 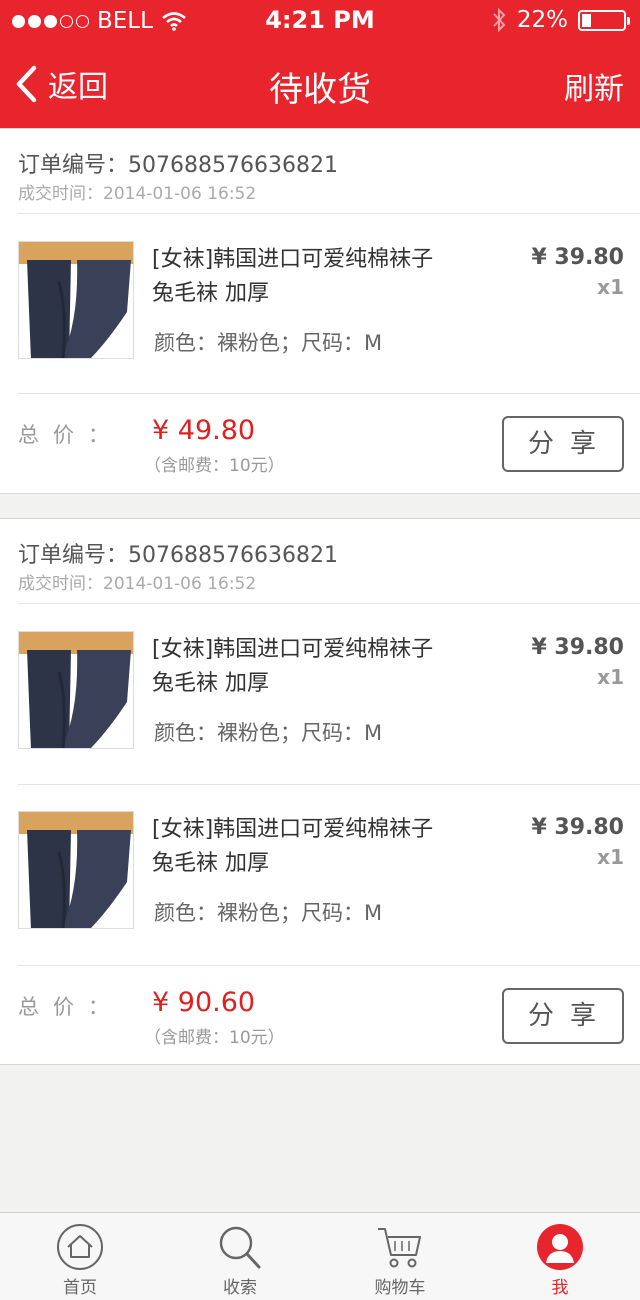 I want to click on tab-home: 首页, so click(x=80, y=1256).